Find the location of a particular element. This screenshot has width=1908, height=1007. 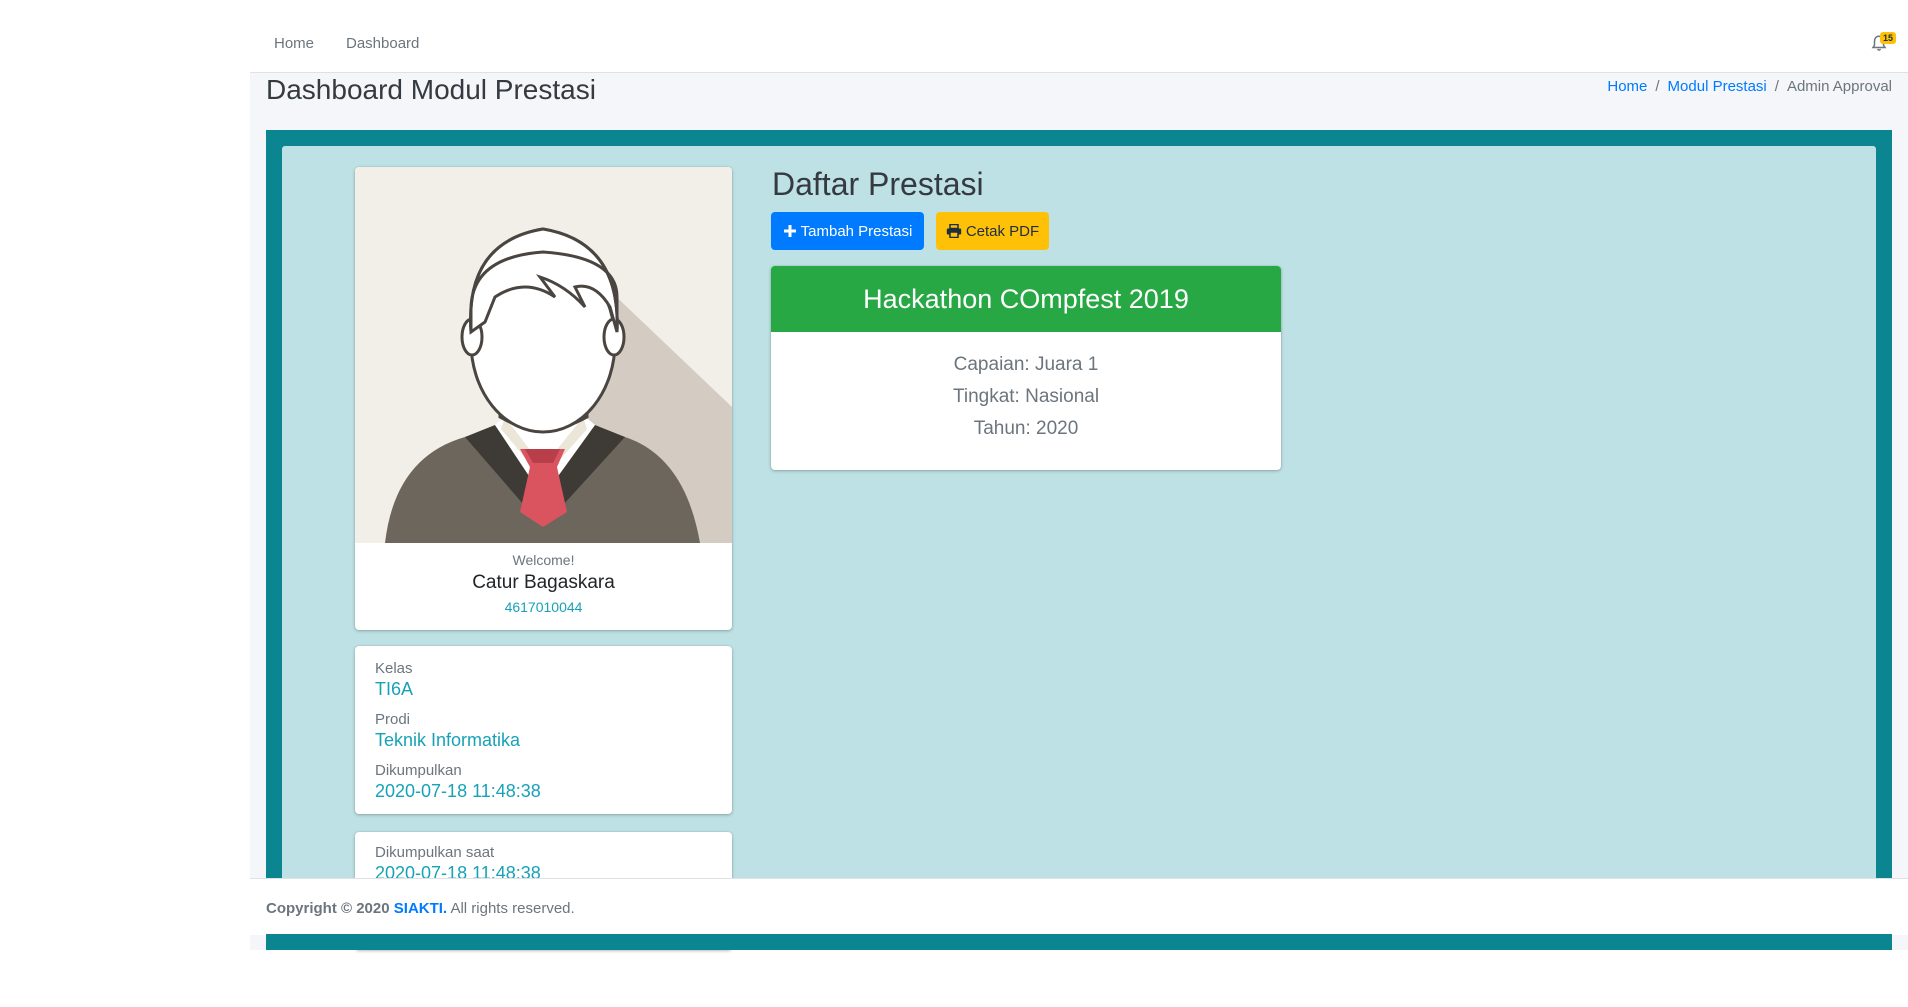

breadcrumb-current: Admin Approval is located at coordinates (1839, 86).